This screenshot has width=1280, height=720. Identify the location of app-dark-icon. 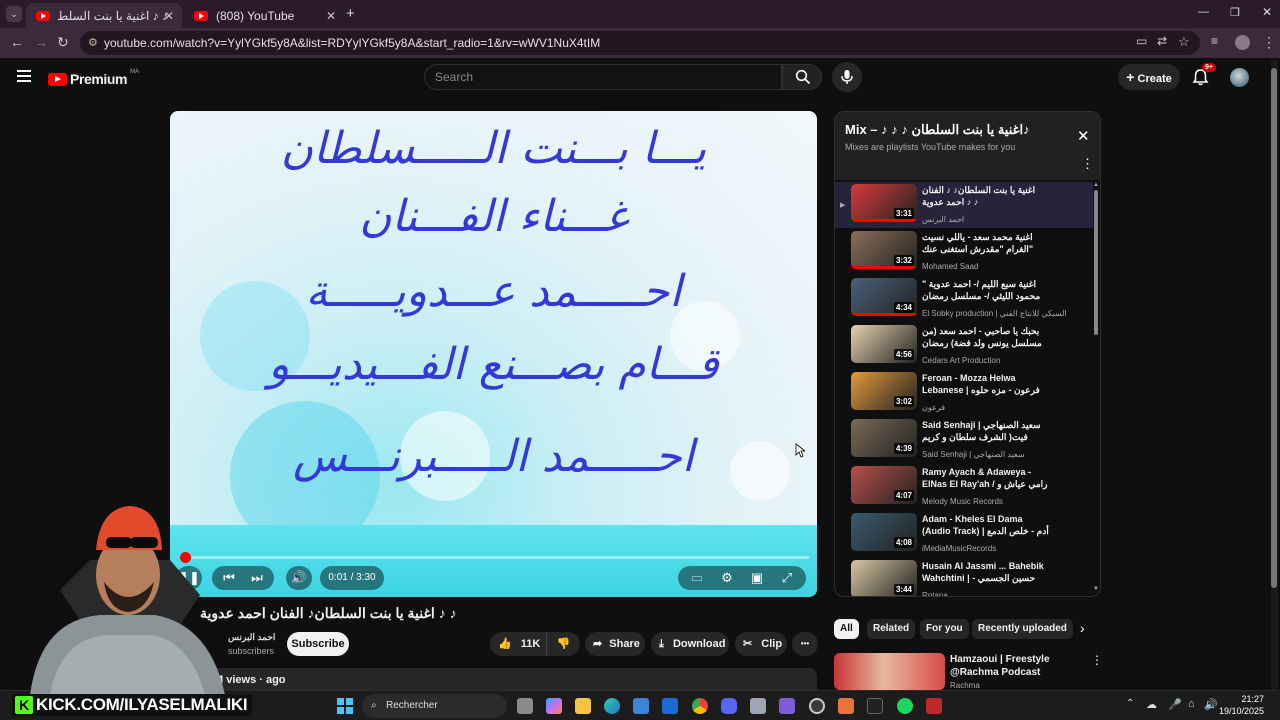
(875, 706).